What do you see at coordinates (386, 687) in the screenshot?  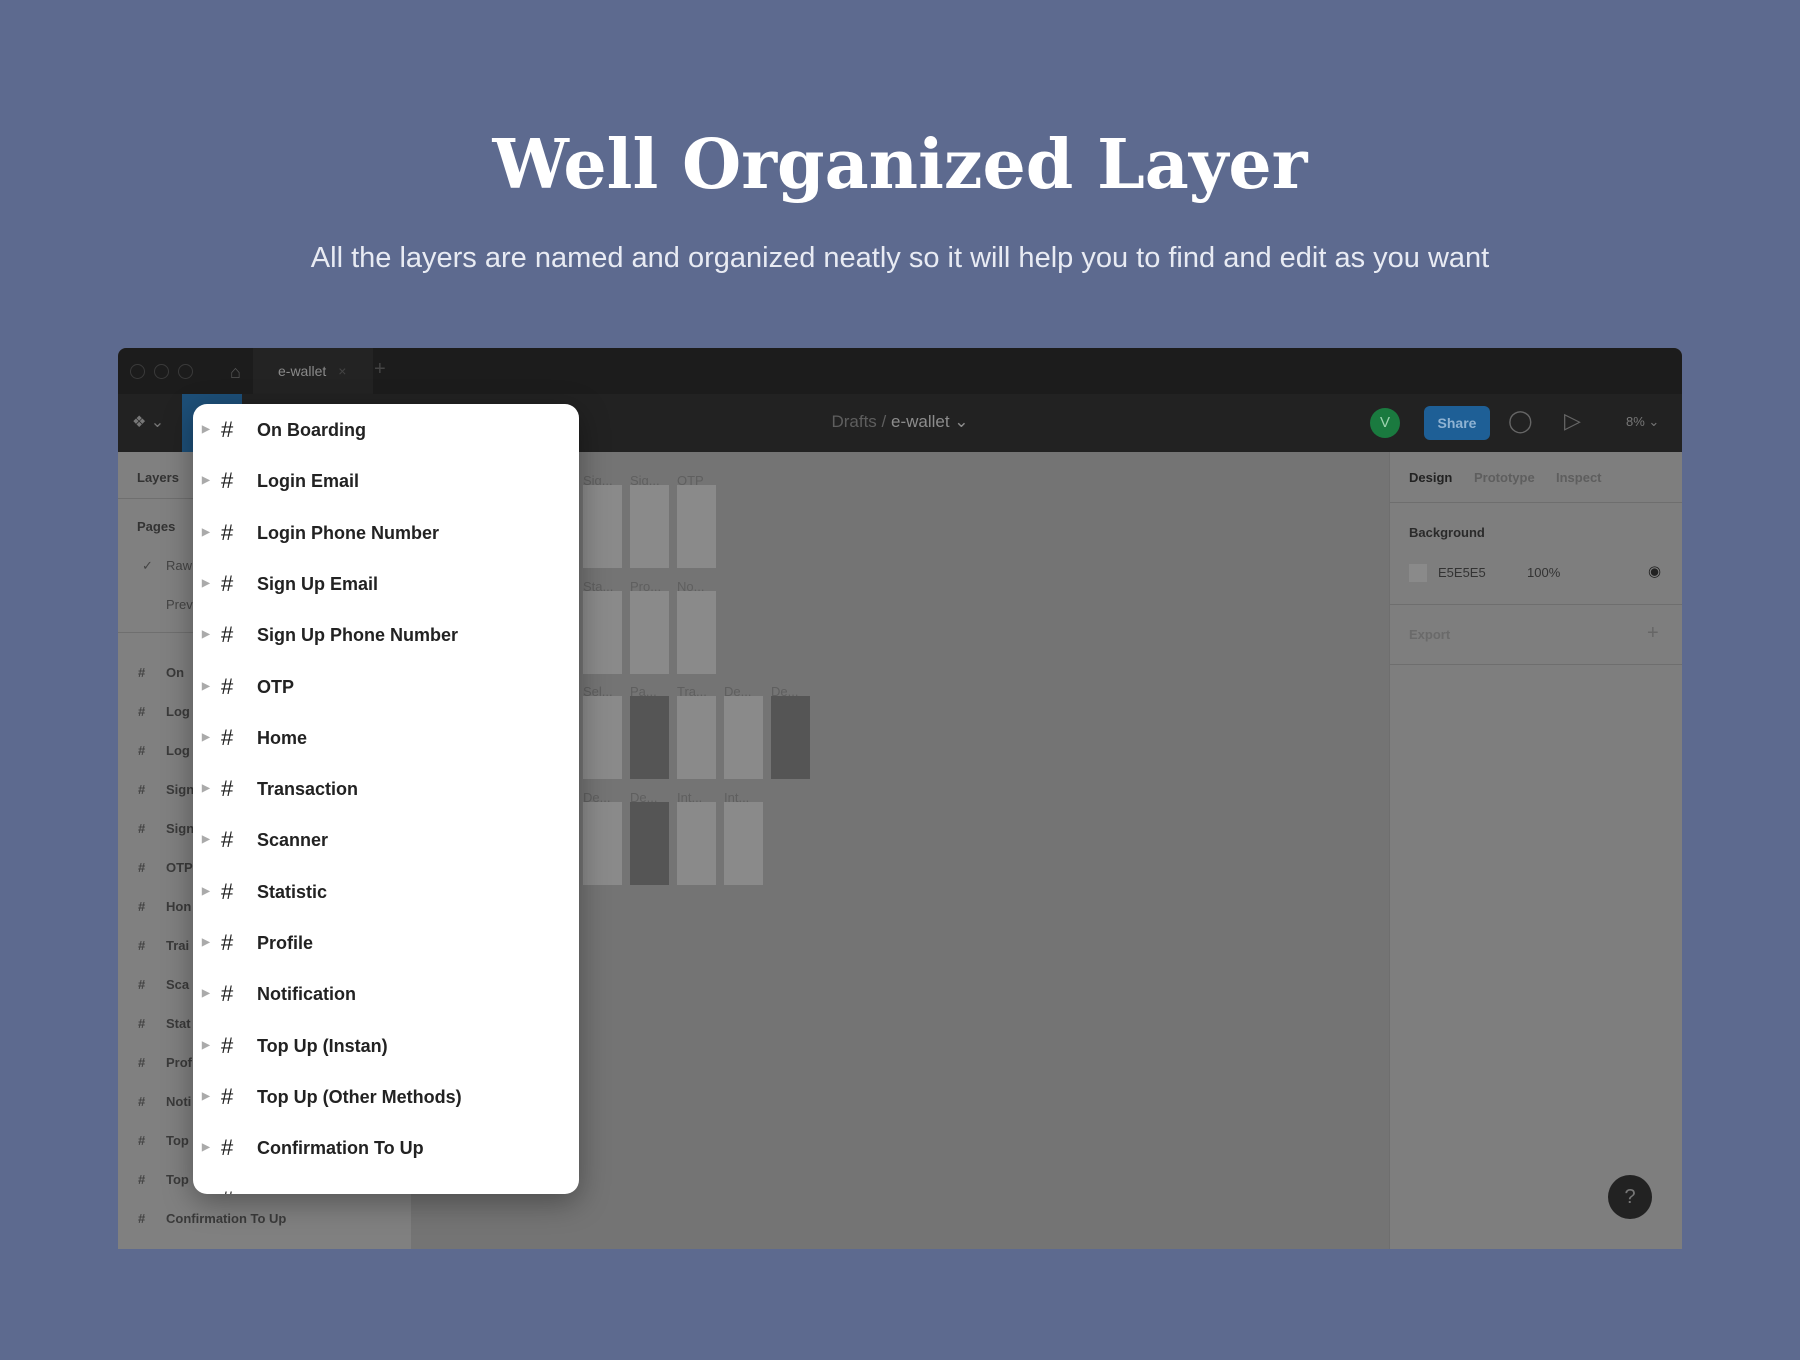 I see `popup-layer-item: ▶ # OTP` at bounding box center [386, 687].